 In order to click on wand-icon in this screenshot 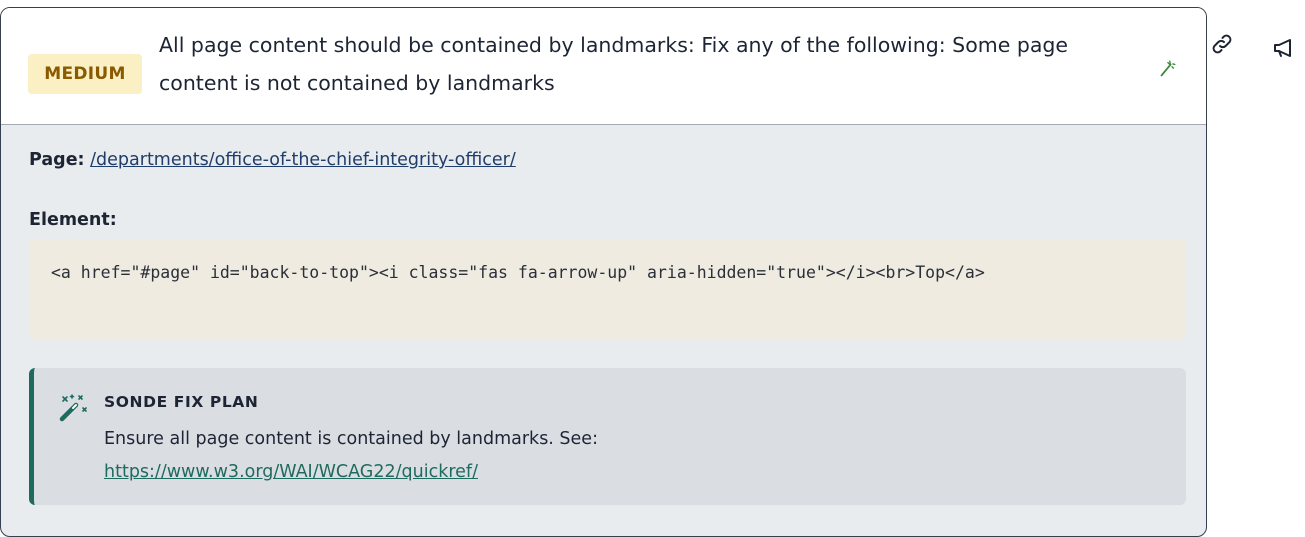, I will do `click(1167, 69)`.